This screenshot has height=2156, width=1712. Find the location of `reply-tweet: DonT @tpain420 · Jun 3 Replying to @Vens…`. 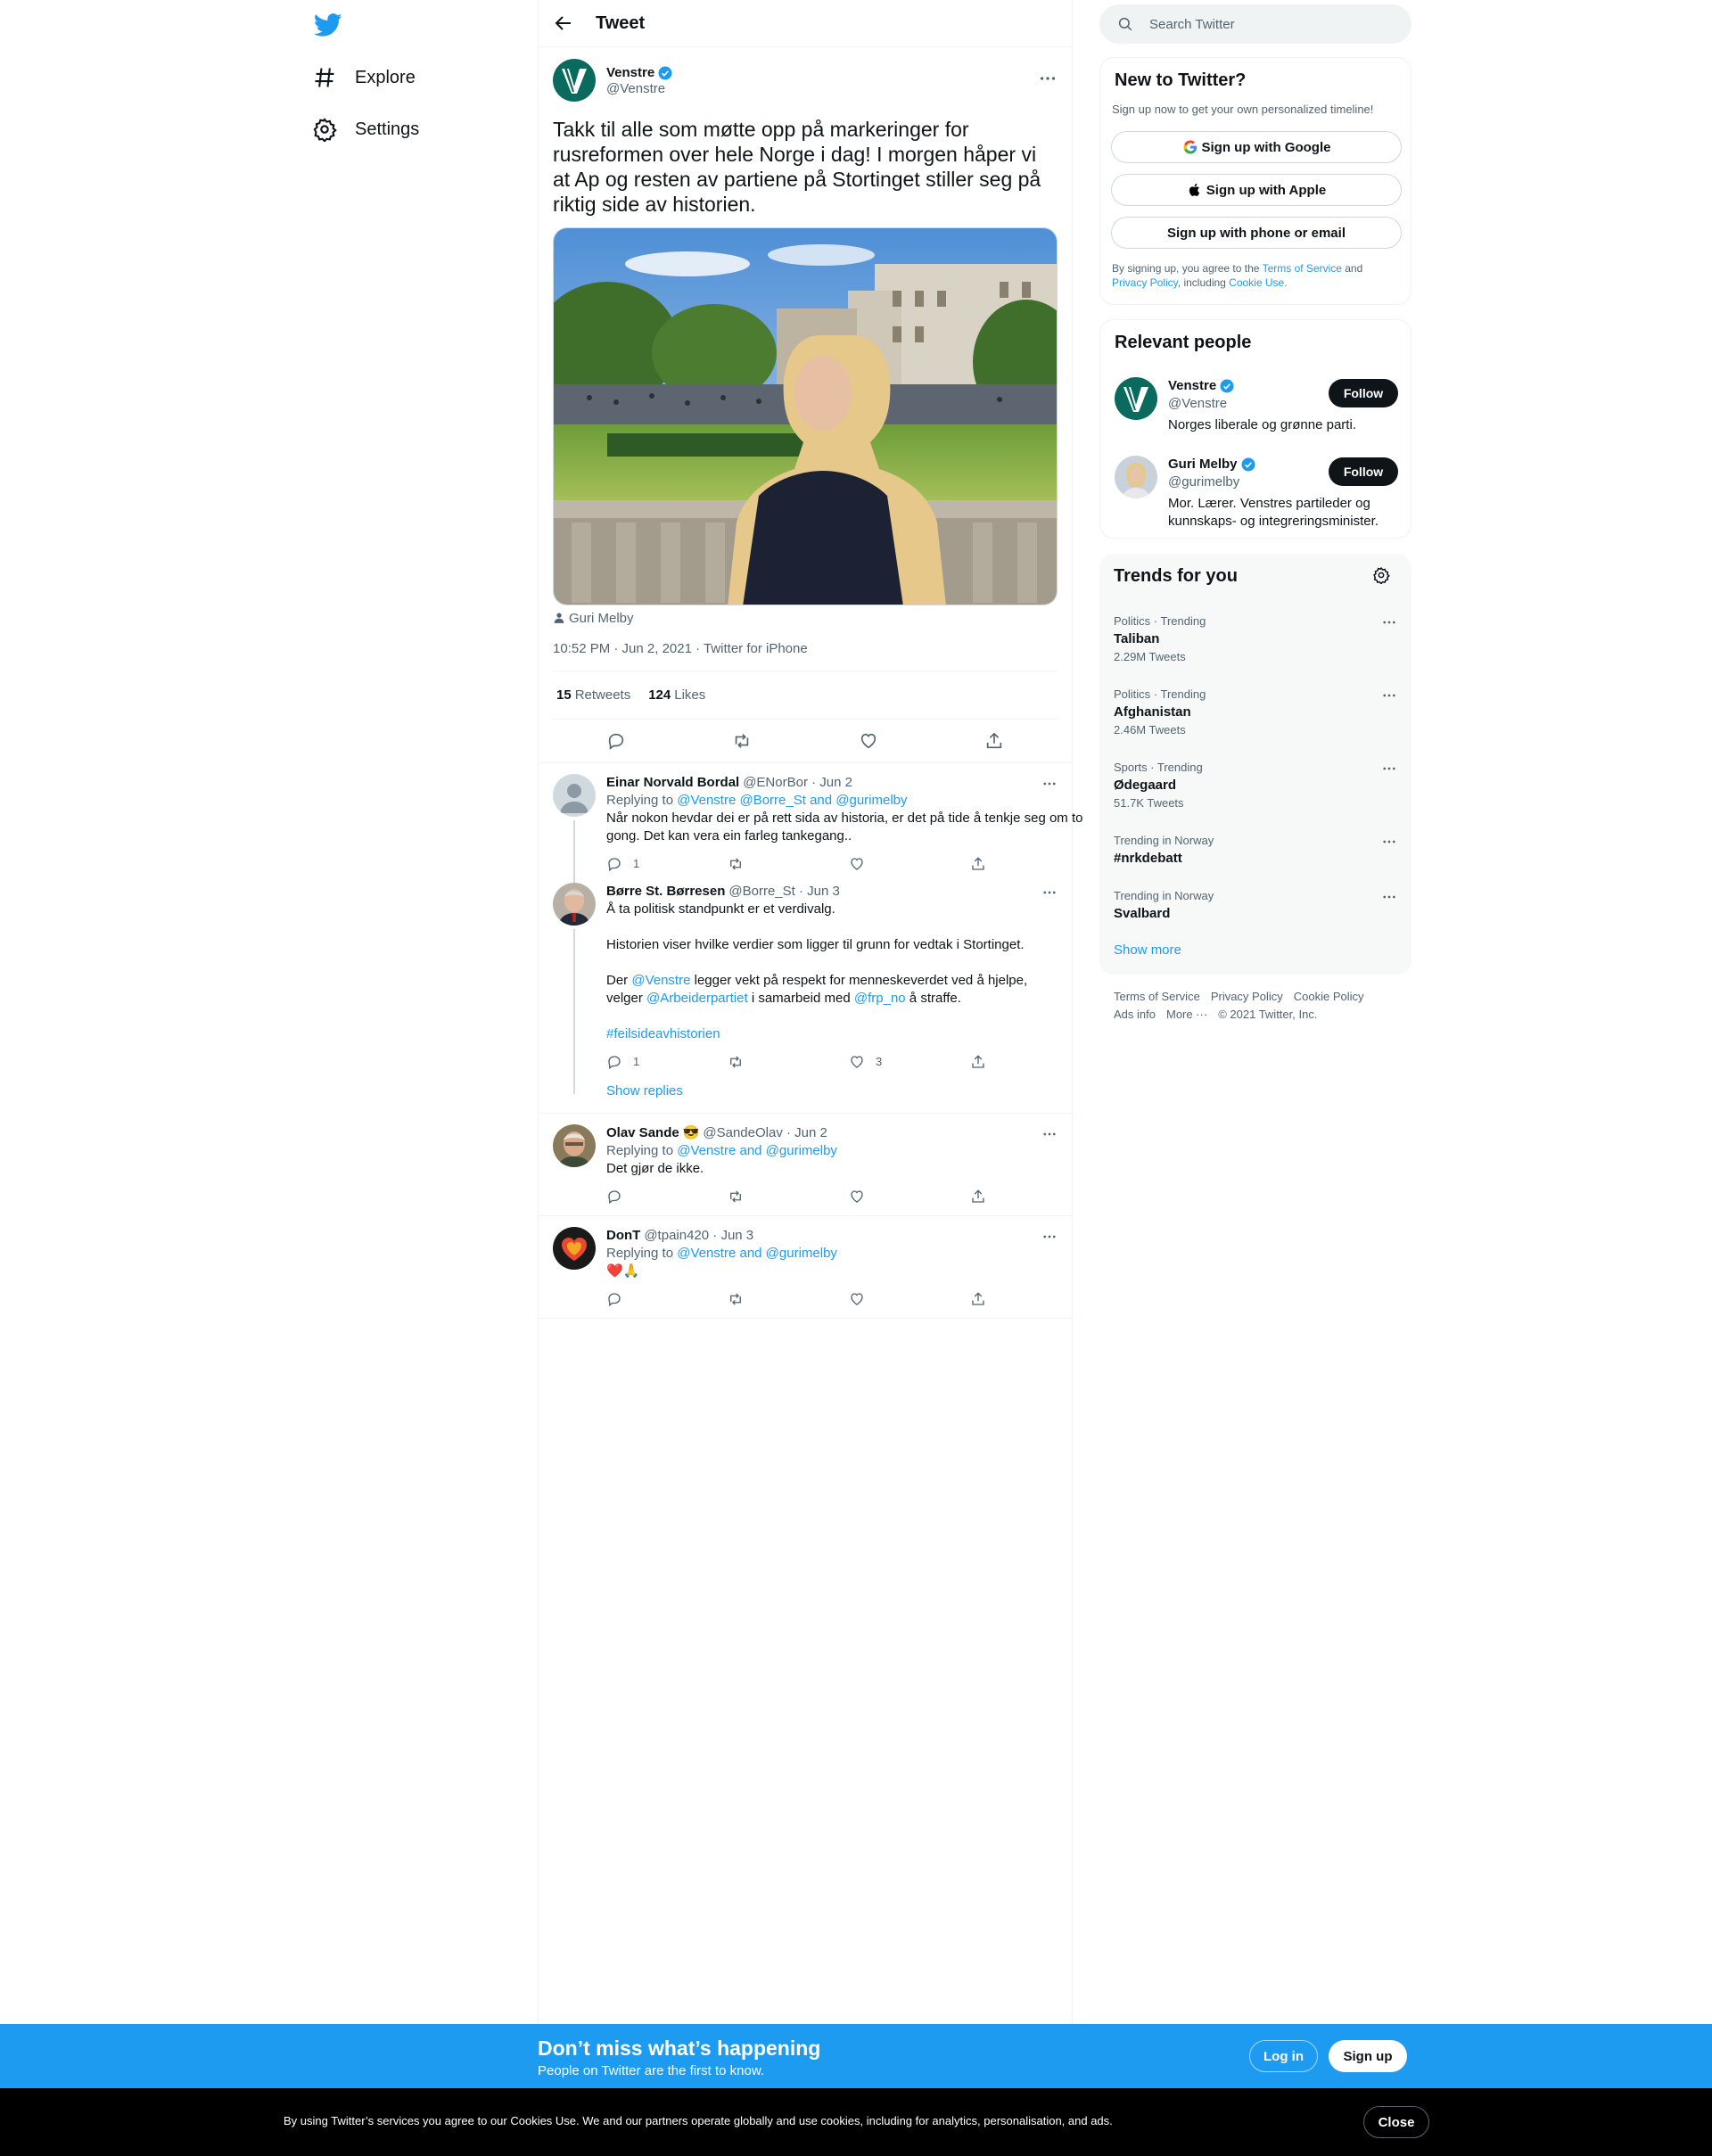

reply-tweet: DonT @tpain420 · Jun 3 Replying to @Vens… is located at coordinates (805, 1267).